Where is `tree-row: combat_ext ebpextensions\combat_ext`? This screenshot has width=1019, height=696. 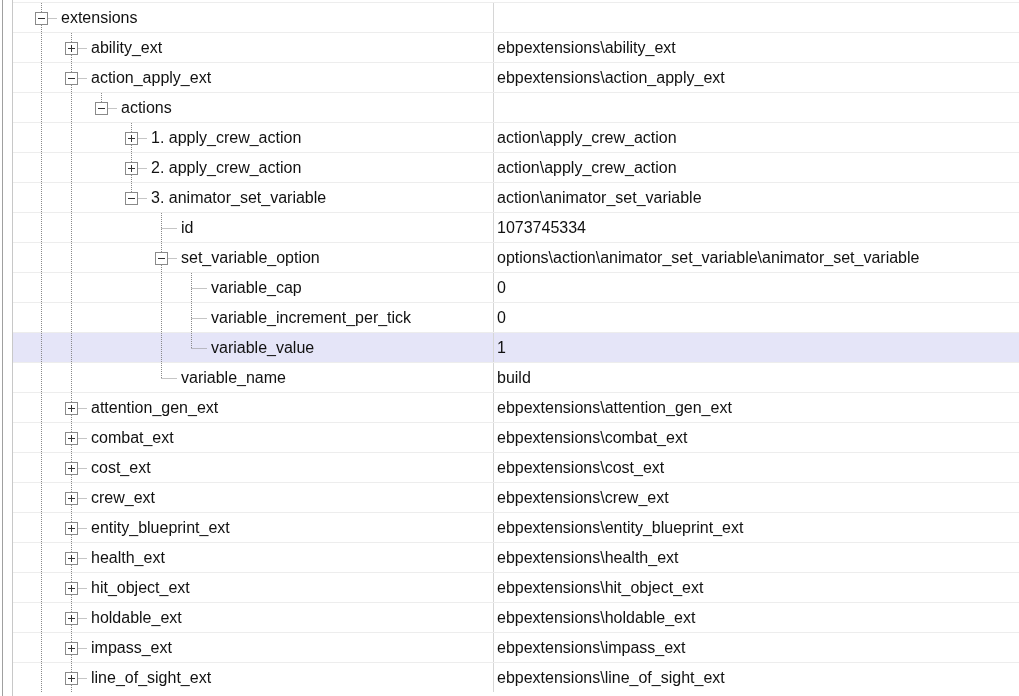
tree-row: combat_ext ebpextensions\combat_ext is located at coordinates (516, 437).